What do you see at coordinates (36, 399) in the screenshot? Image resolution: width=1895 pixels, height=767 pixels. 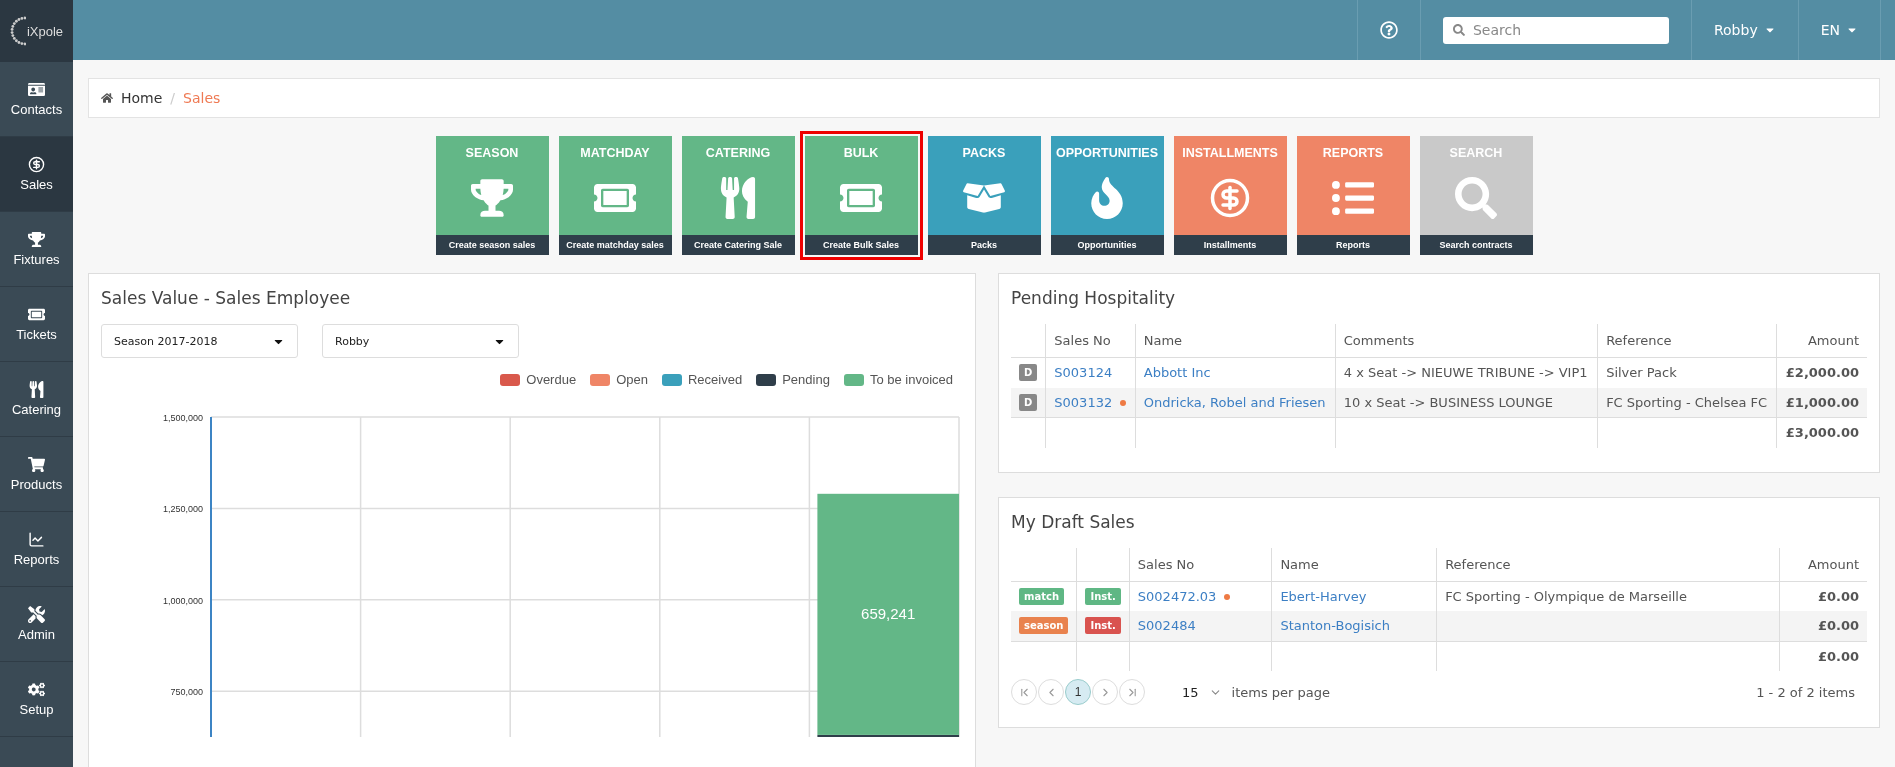 I see `sidebar-item: Catering` at bounding box center [36, 399].